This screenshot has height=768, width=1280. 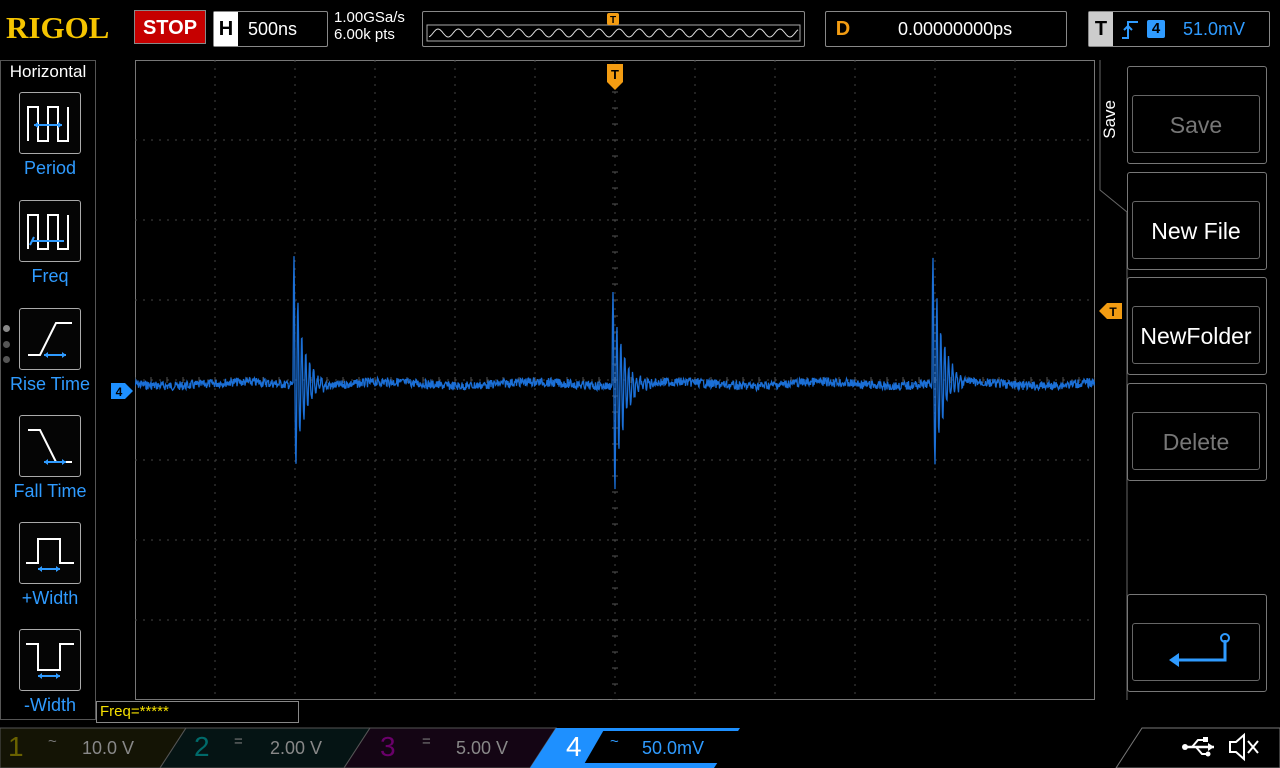 What do you see at coordinates (1196, 441) in the screenshot?
I see `delete-label: Delete` at bounding box center [1196, 441].